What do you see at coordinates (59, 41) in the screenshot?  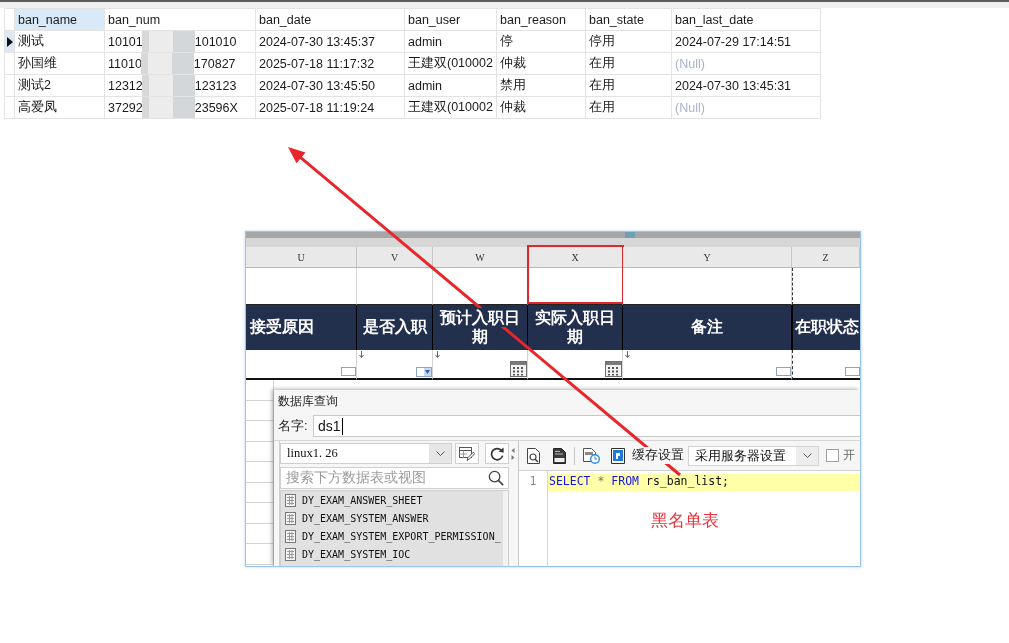 I see `table-cell: 测试` at bounding box center [59, 41].